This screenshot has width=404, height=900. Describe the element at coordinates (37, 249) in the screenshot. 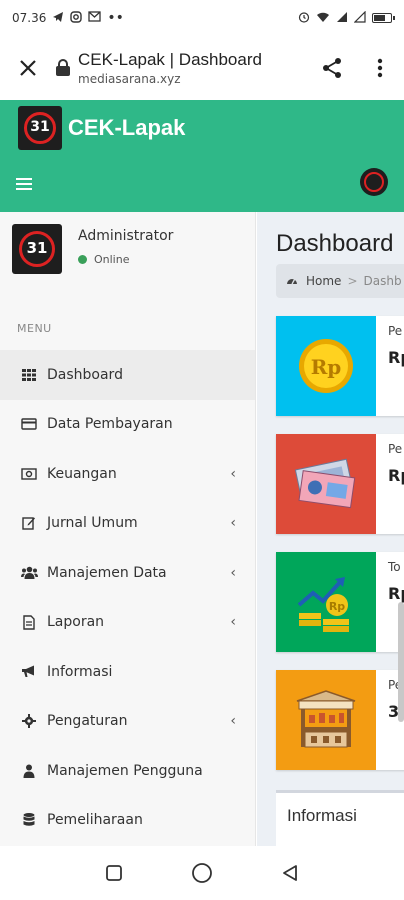

I see `avatar: 31` at that location.